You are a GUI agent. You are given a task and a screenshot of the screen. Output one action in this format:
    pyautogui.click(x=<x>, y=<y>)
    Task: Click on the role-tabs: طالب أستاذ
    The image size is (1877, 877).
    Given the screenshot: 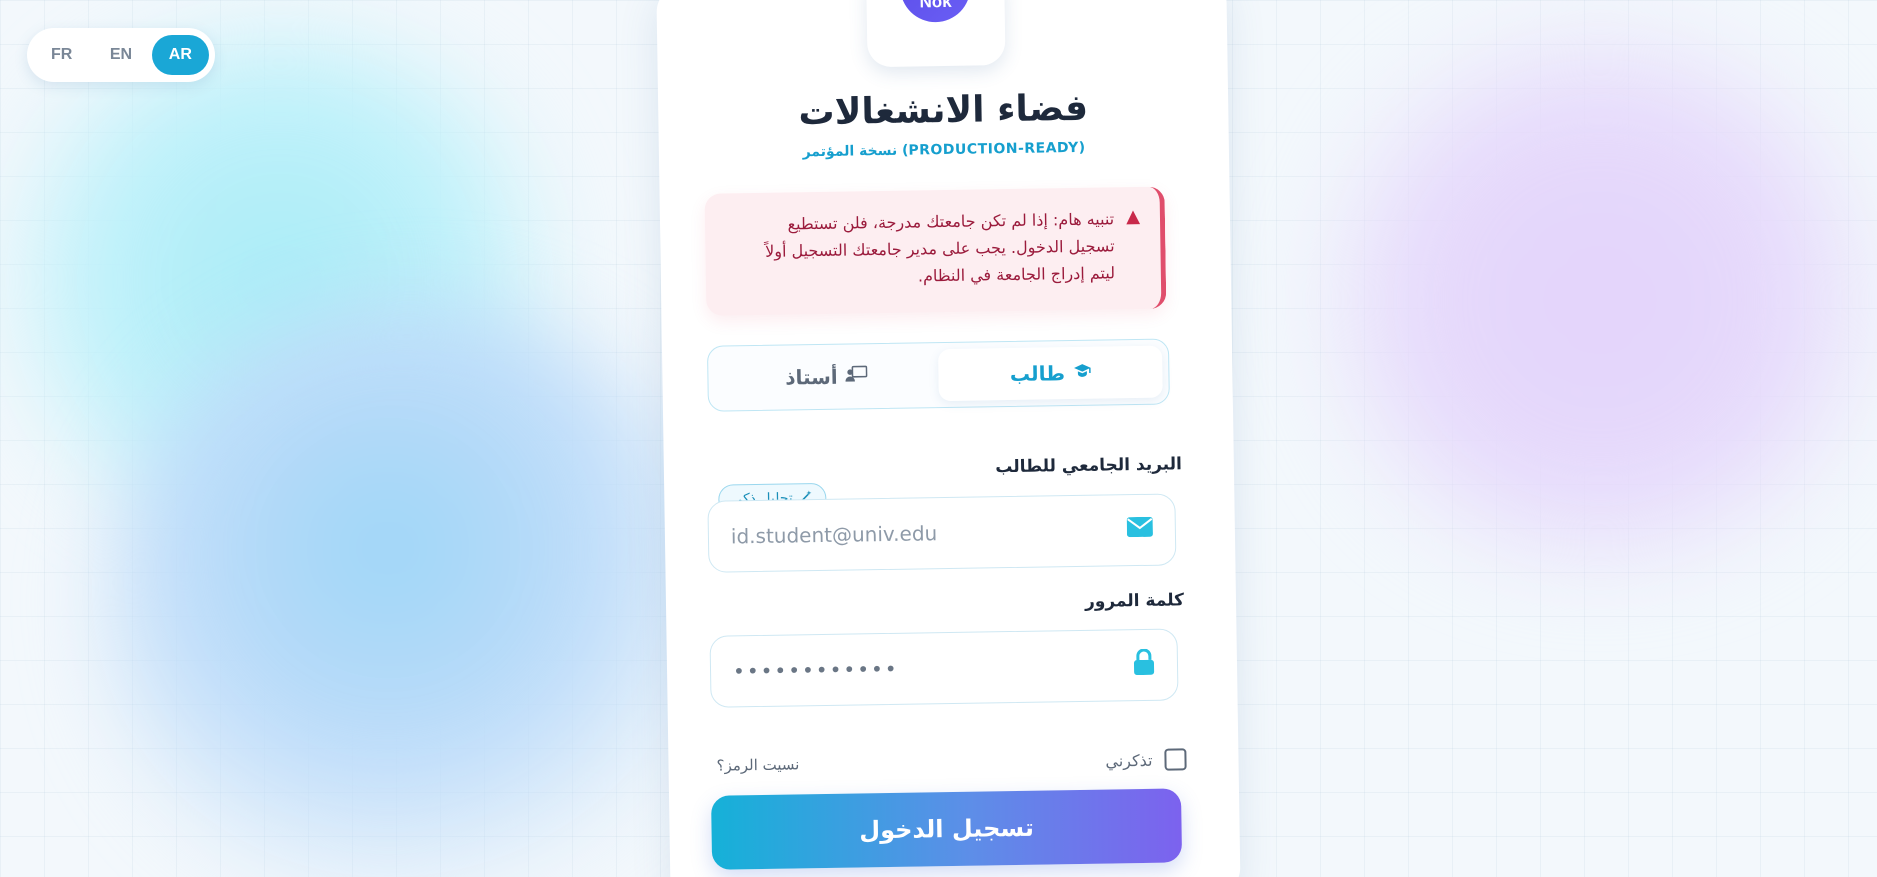 What is the action you would take?
    pyautogui.click(x=938, y=375)
    